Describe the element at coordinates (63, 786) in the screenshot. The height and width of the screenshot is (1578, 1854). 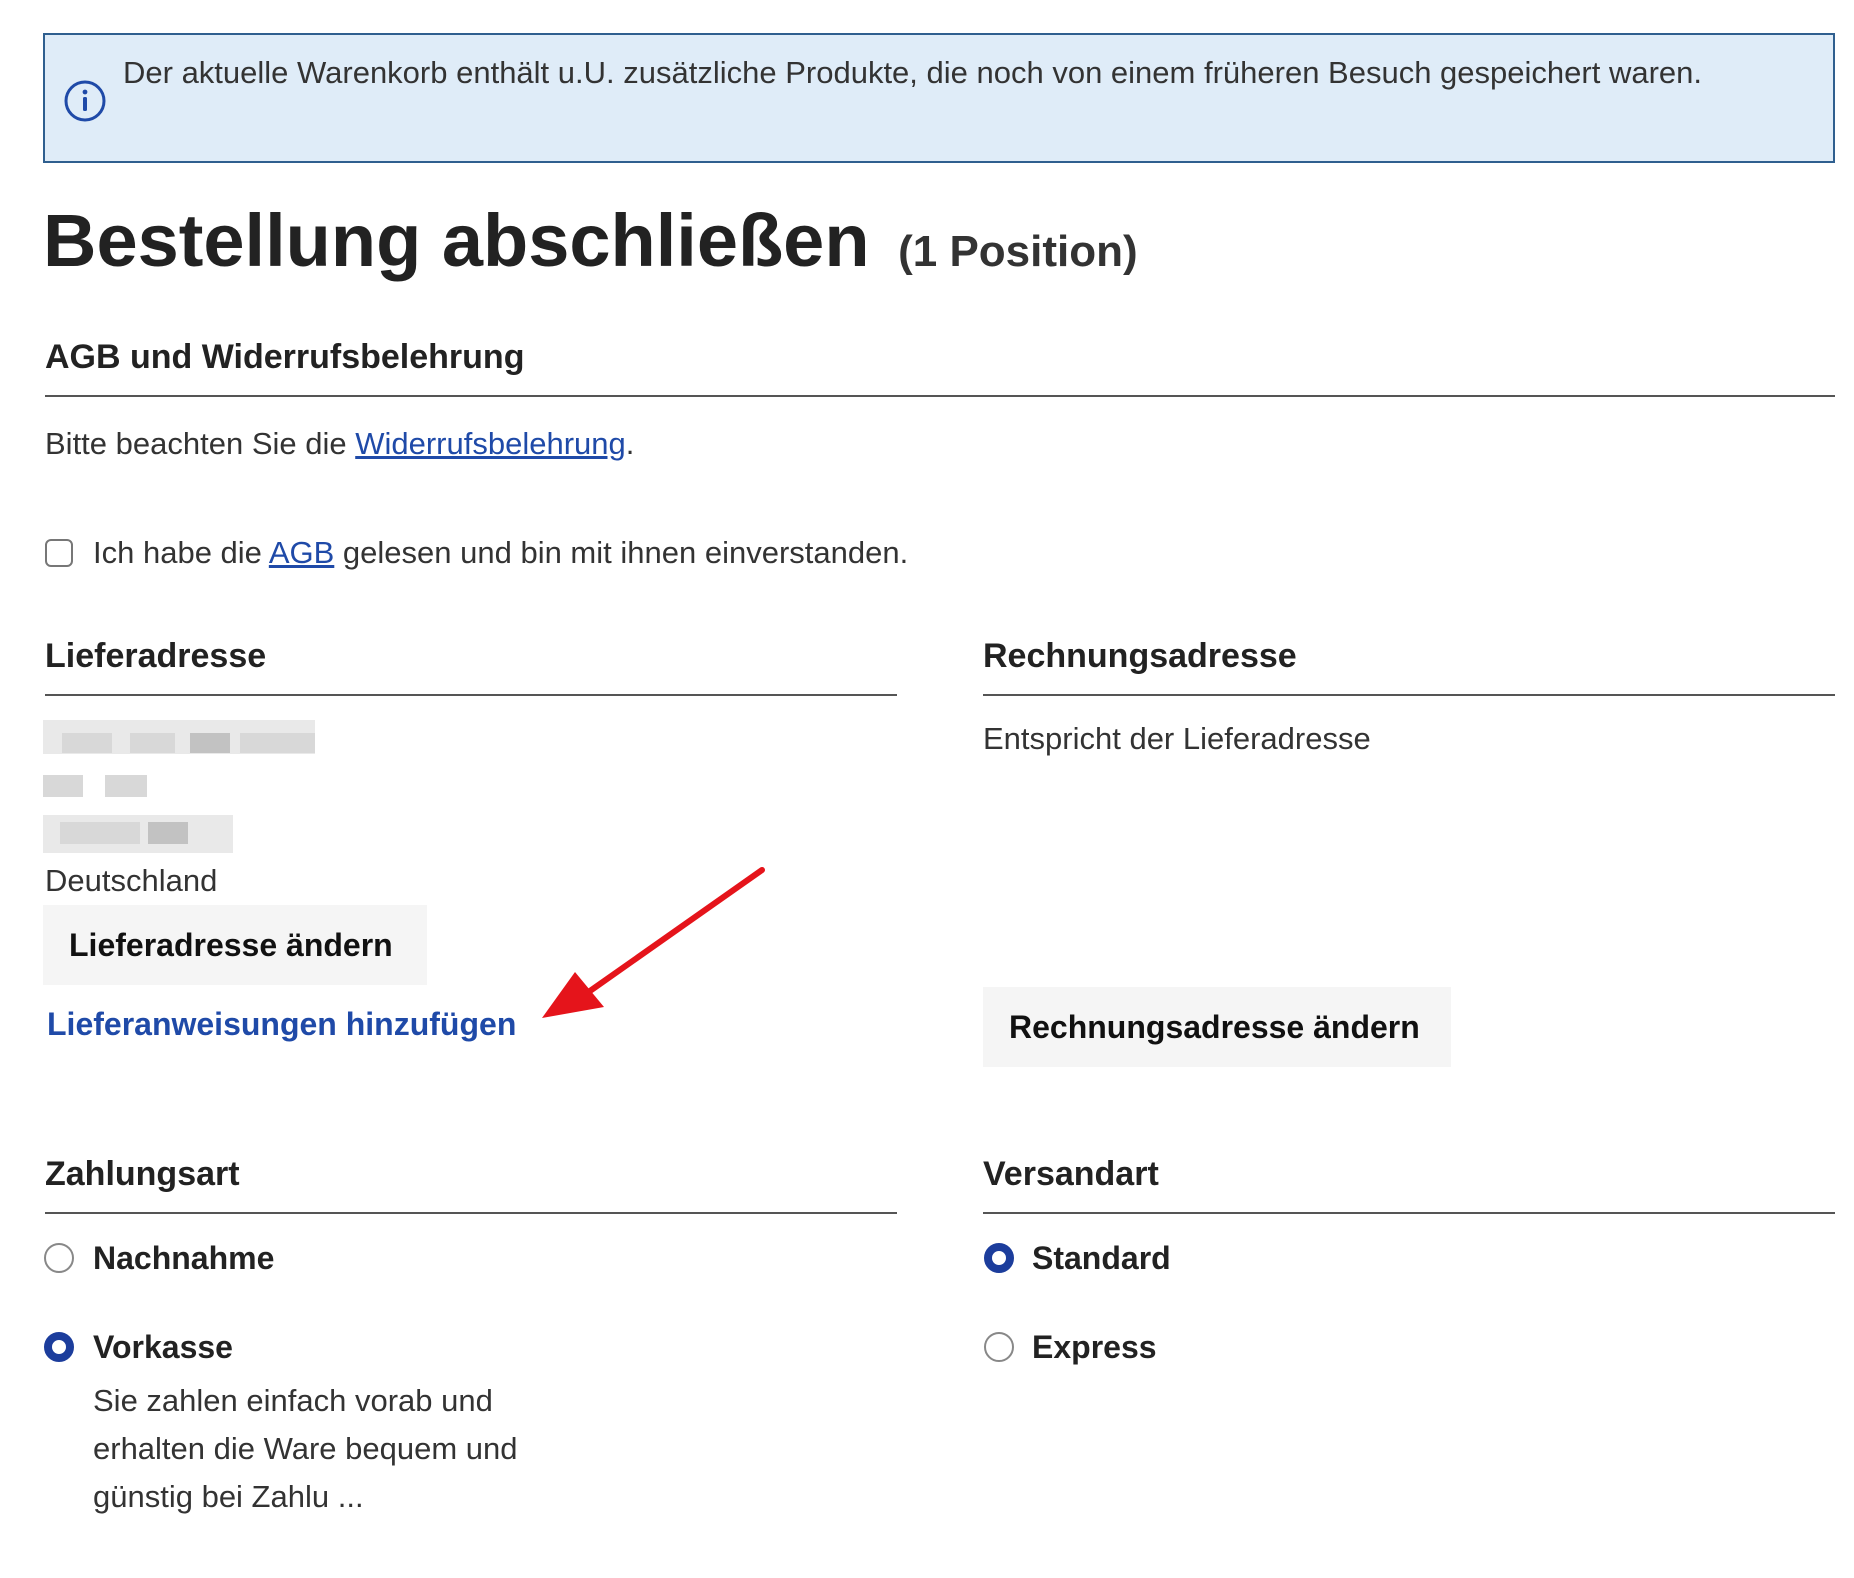
I see `redacted-street-line` at that location.